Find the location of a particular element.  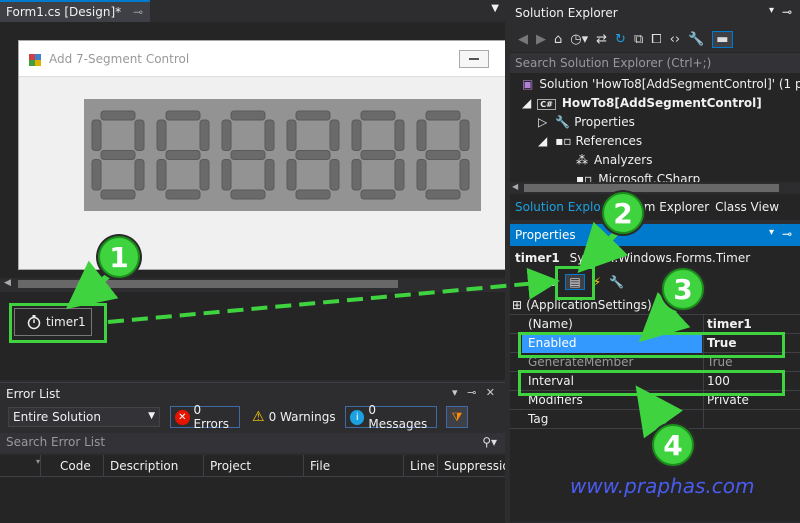

object-type: System.Windows.Forms.Timer is located at coordinates (660, 258).